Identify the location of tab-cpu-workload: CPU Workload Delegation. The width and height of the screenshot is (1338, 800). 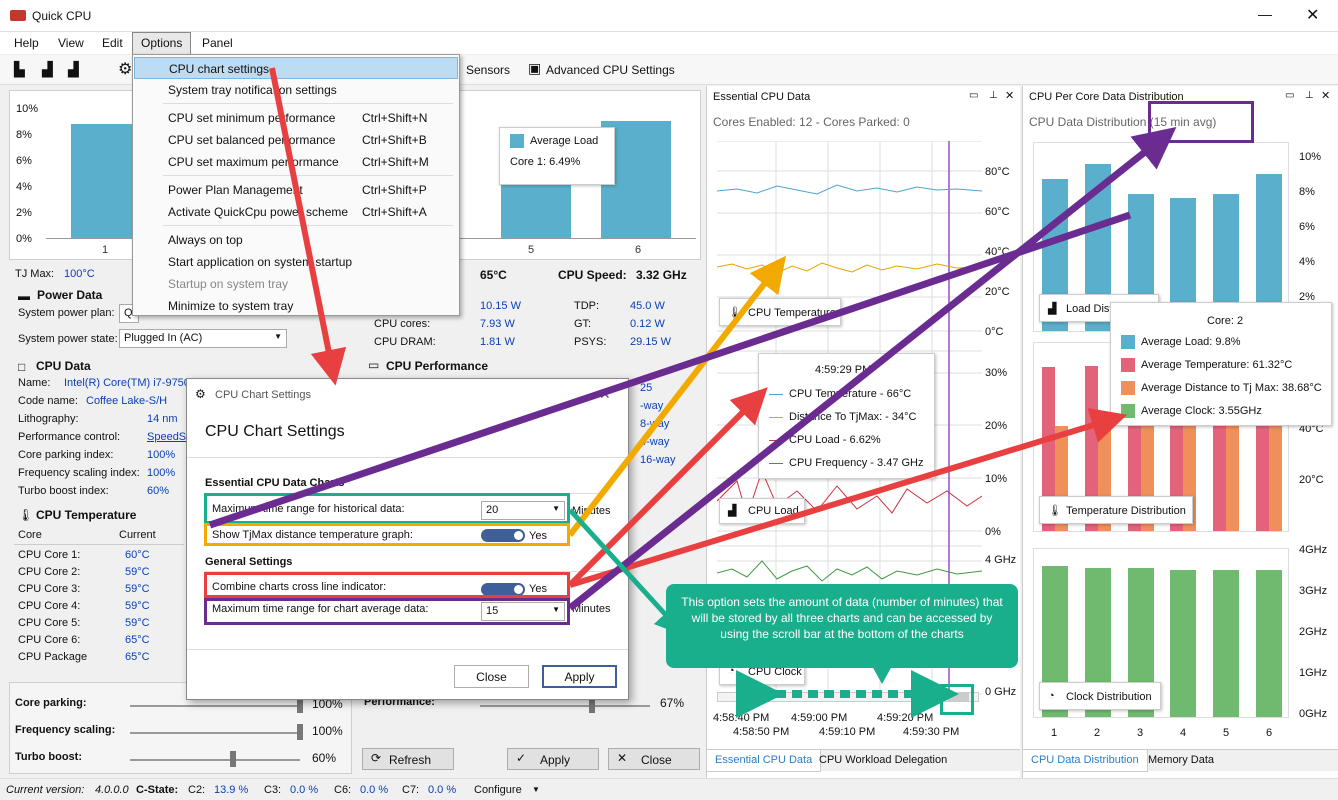
(883, 760).